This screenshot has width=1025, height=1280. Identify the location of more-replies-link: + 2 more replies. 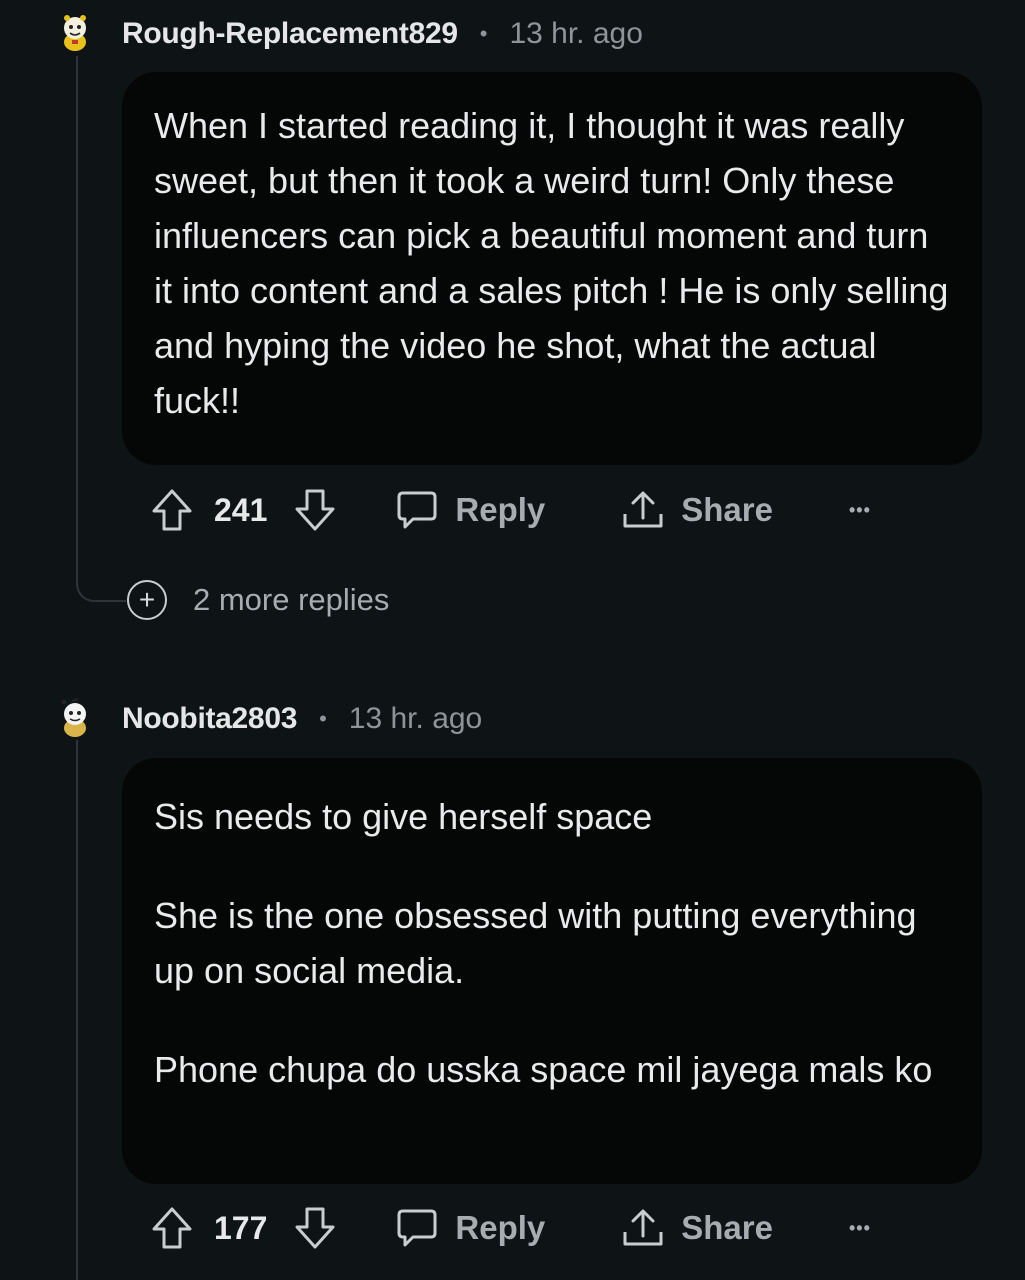
(258, 600).